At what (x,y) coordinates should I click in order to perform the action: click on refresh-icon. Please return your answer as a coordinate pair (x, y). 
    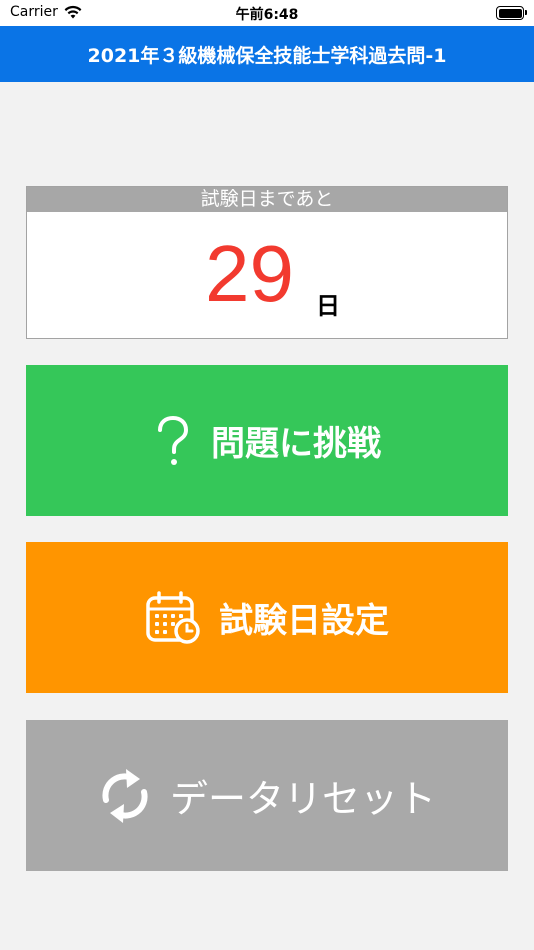
    Looking at the image, I should click on (125, 796).